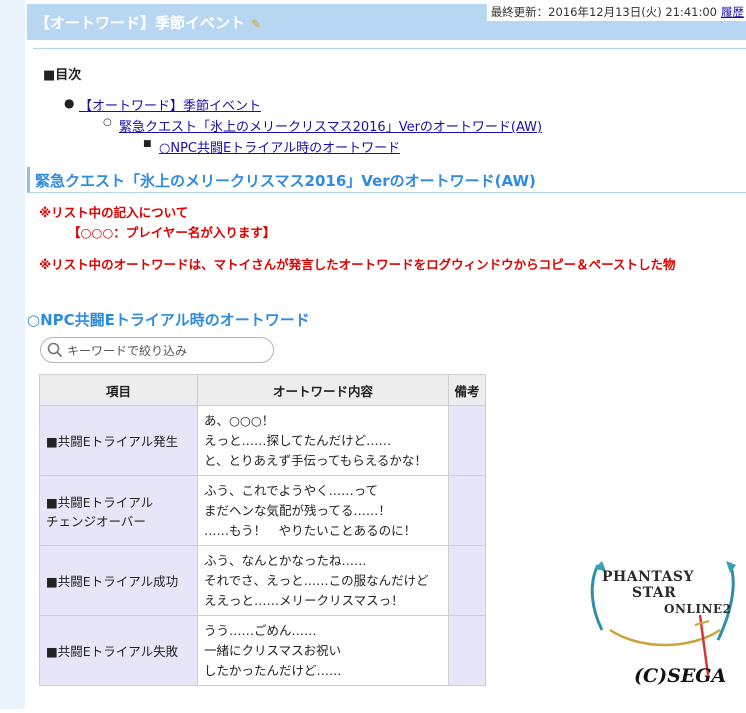 The image size is (746, 713). I want to click on item-label: ■共闘Eトライアル発生, so click(112, 441).